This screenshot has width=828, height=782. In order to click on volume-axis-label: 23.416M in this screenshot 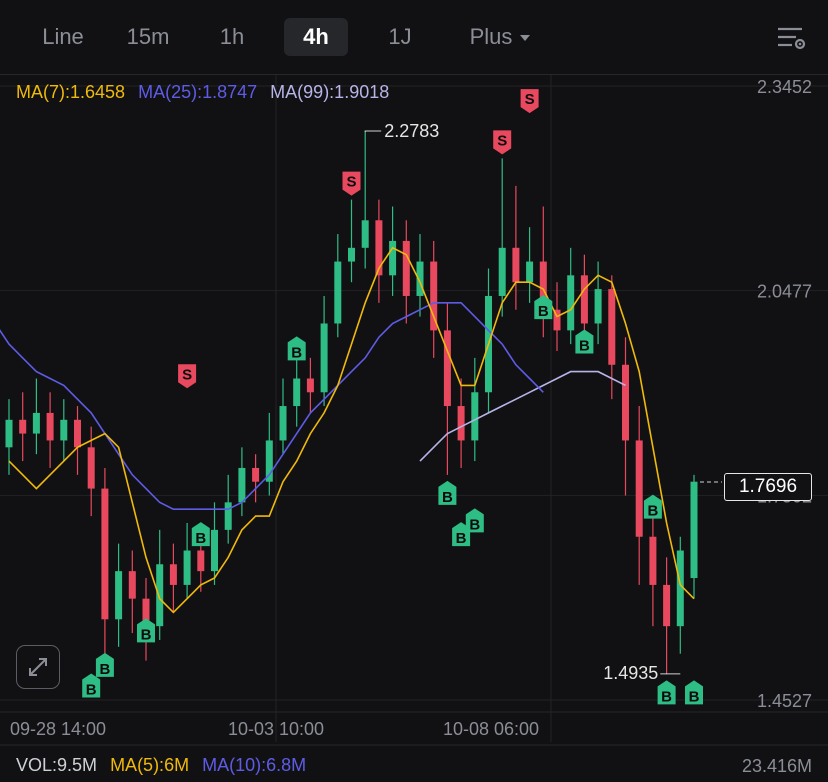, I will do `click(777, 766)`.